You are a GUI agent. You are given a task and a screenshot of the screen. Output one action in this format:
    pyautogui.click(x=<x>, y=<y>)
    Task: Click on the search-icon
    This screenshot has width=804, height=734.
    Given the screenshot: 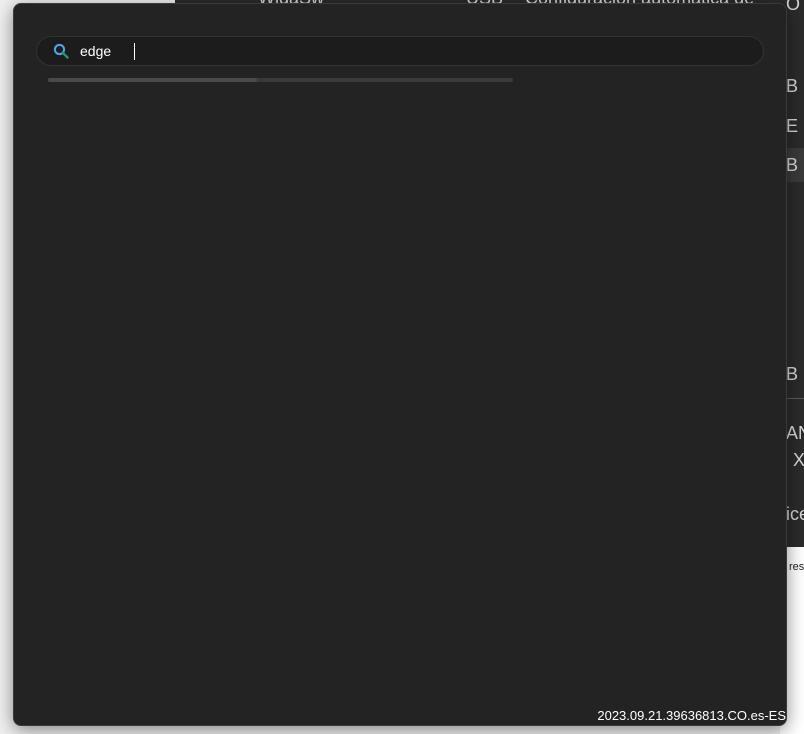 What is the action you would take?
    pyautogui.click(x=61, y=51)
    